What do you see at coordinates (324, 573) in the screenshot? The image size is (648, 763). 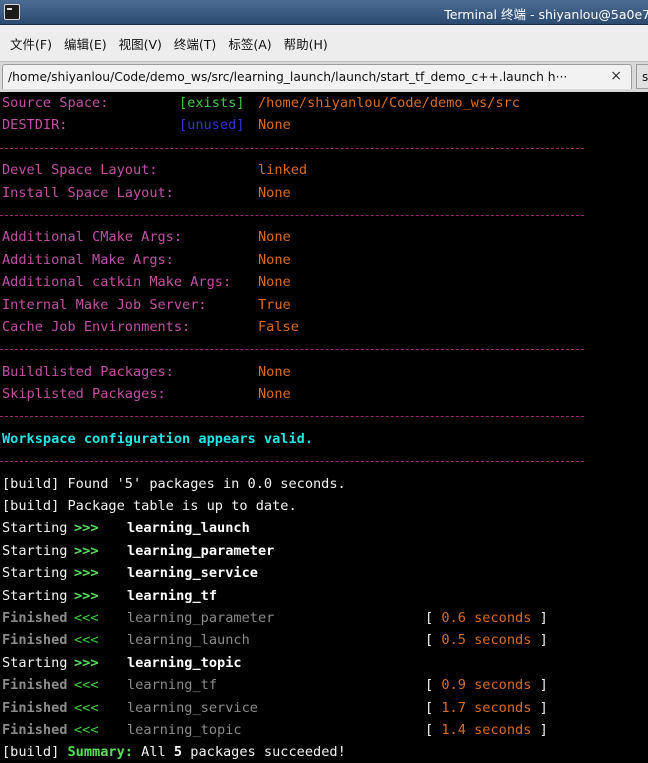 I see `build-log-row: Starting >>> learning_service` at bounding box center [324, 573].